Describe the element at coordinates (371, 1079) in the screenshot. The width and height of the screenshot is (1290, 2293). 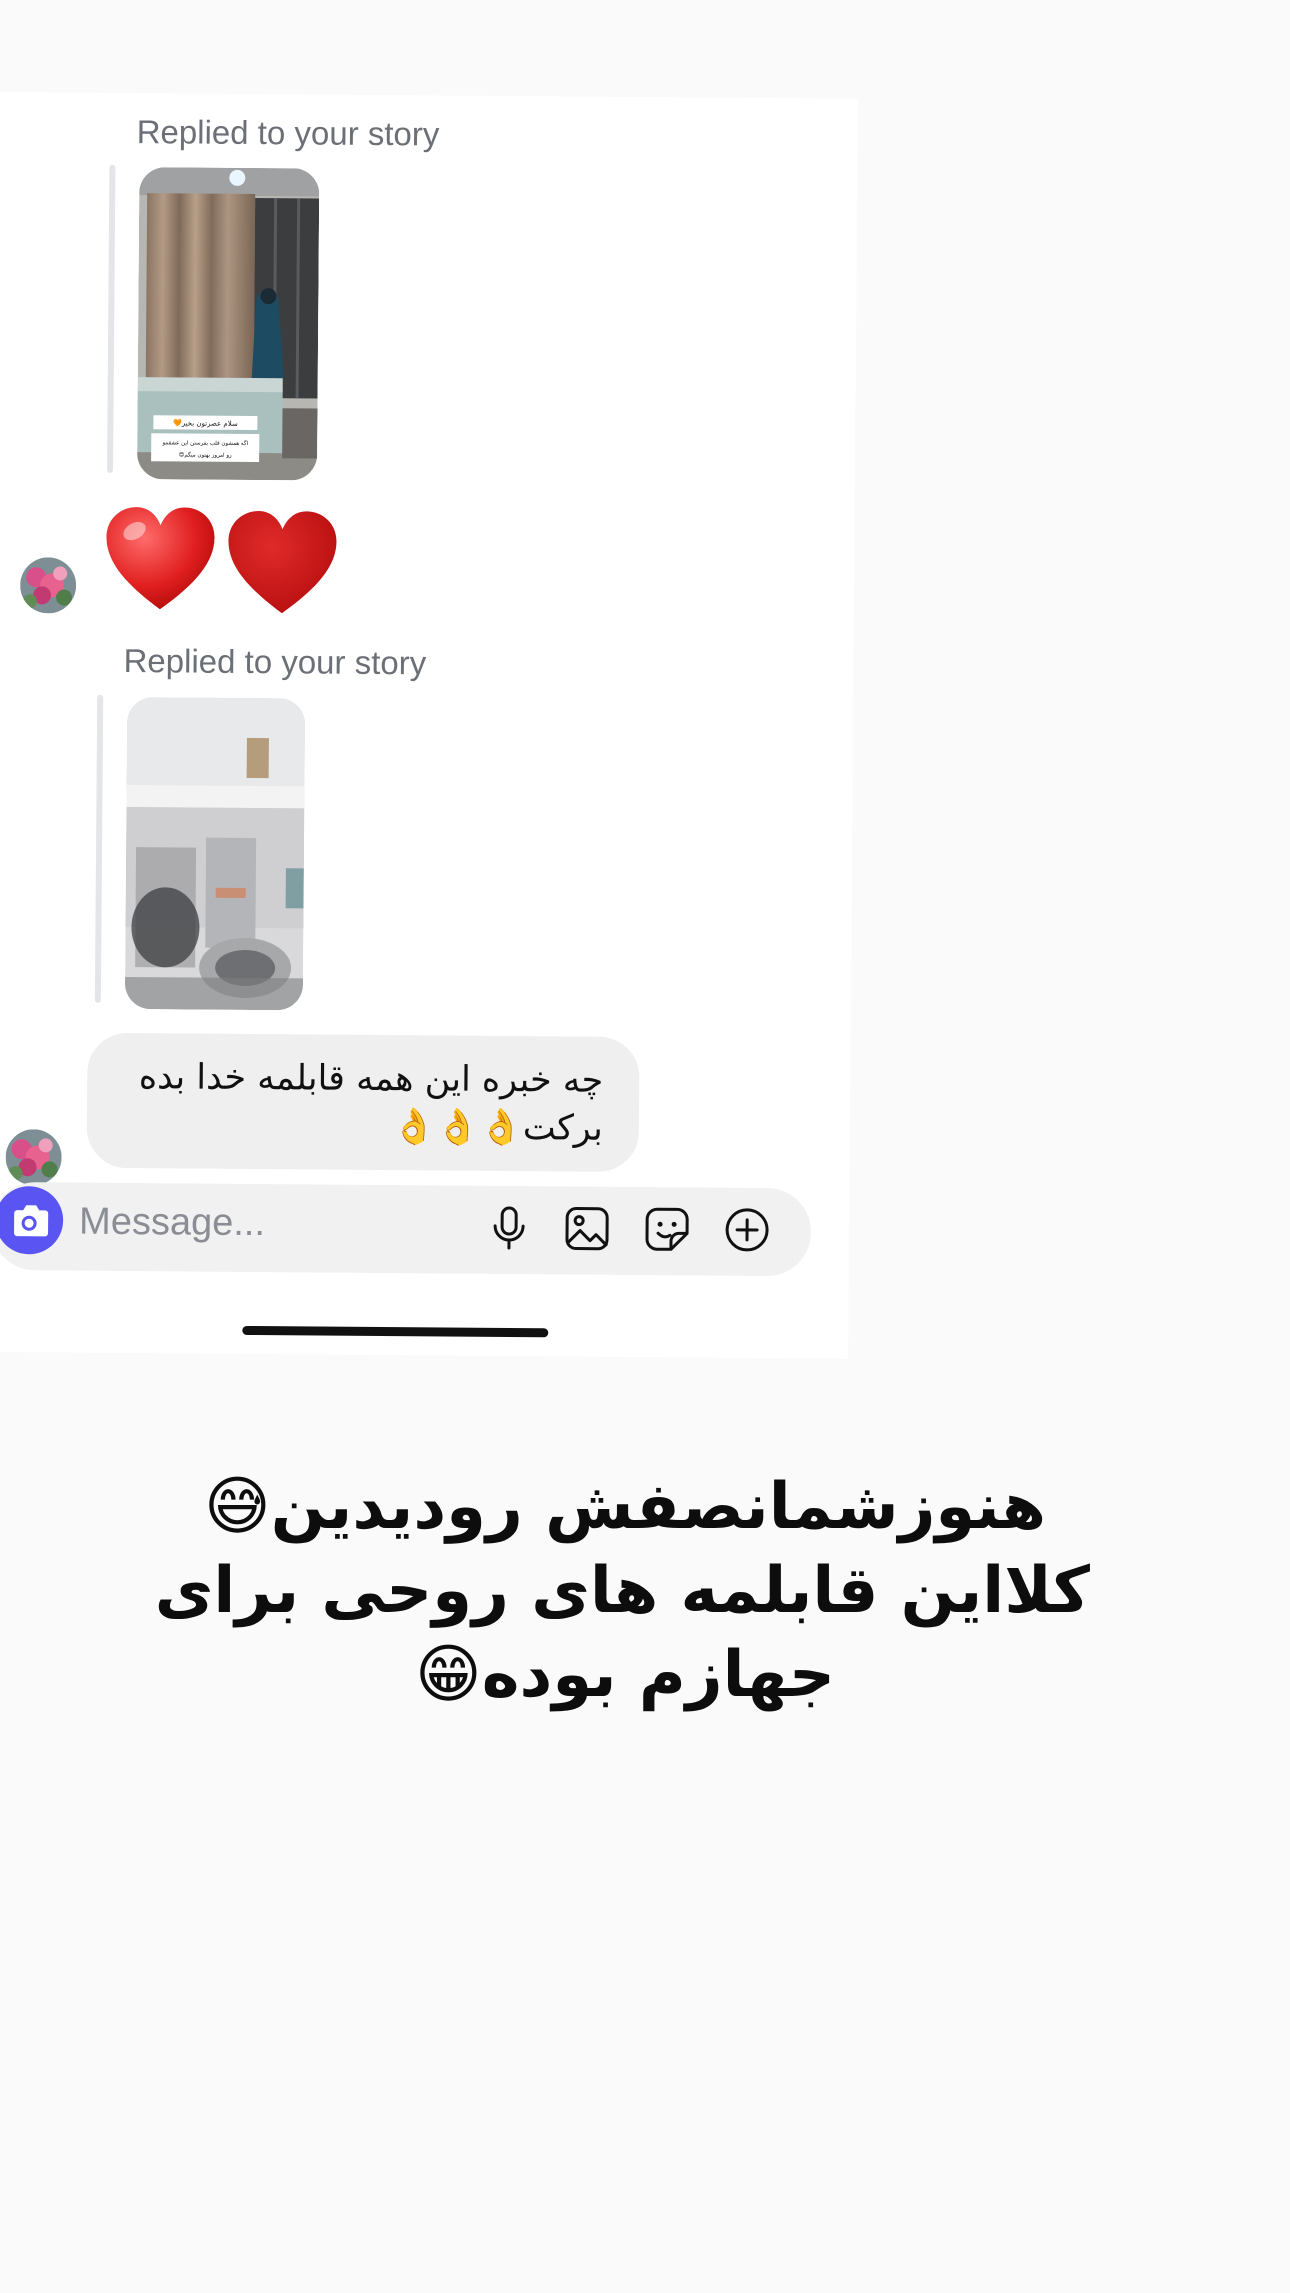
I see `message-text-line1: چه خبره این همه قابلمه خدا بده` at that location.